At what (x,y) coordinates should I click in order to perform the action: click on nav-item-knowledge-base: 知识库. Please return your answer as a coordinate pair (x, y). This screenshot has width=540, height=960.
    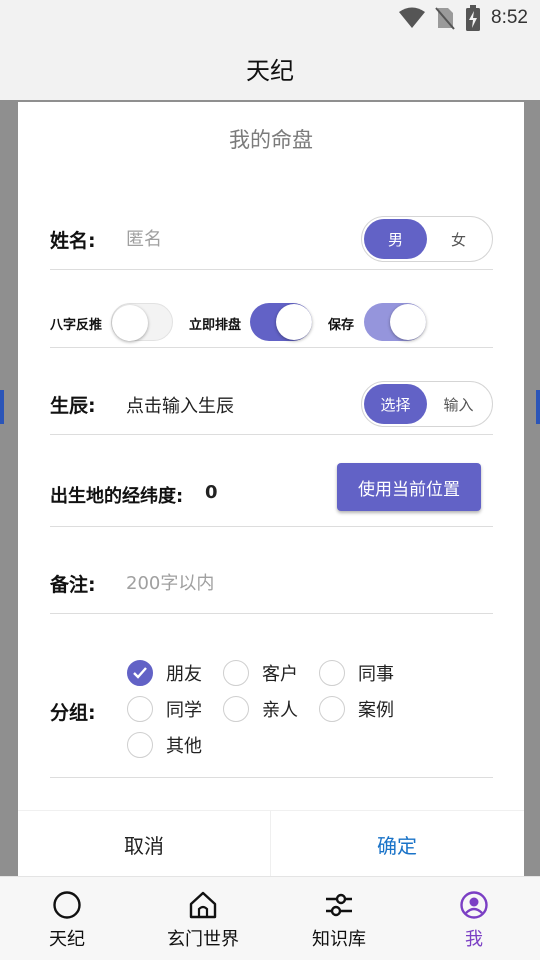
    Looking at the image, I should click on (339, 920).